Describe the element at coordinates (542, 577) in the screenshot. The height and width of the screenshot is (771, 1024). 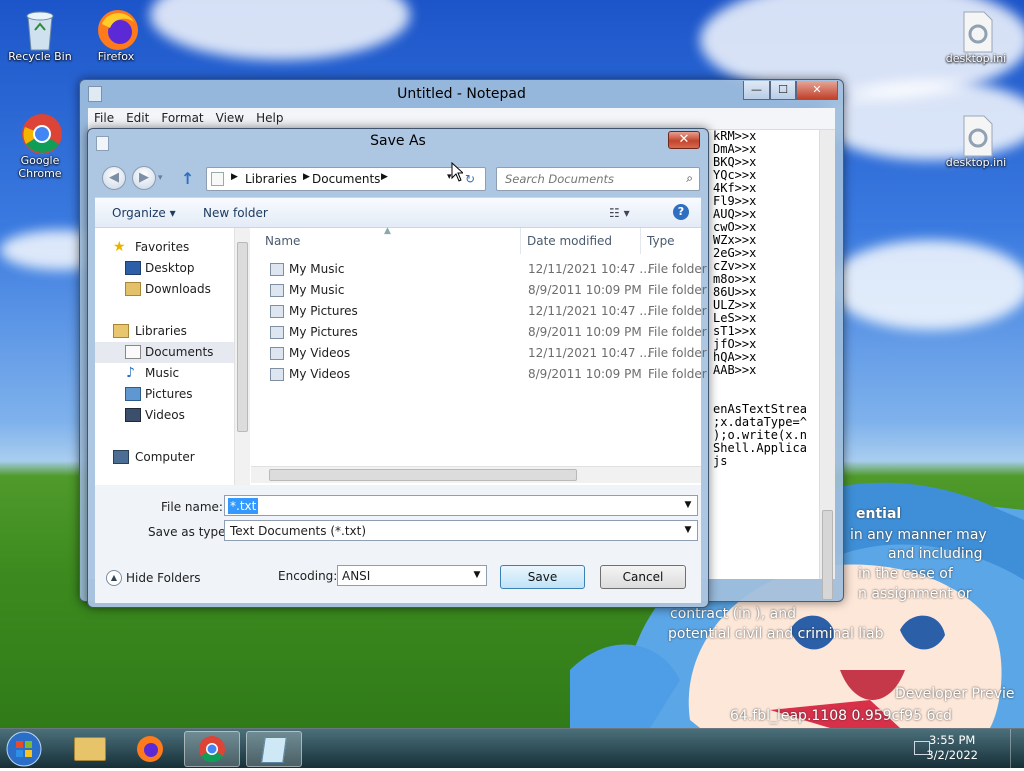
I see `save-button: Save` at that location.